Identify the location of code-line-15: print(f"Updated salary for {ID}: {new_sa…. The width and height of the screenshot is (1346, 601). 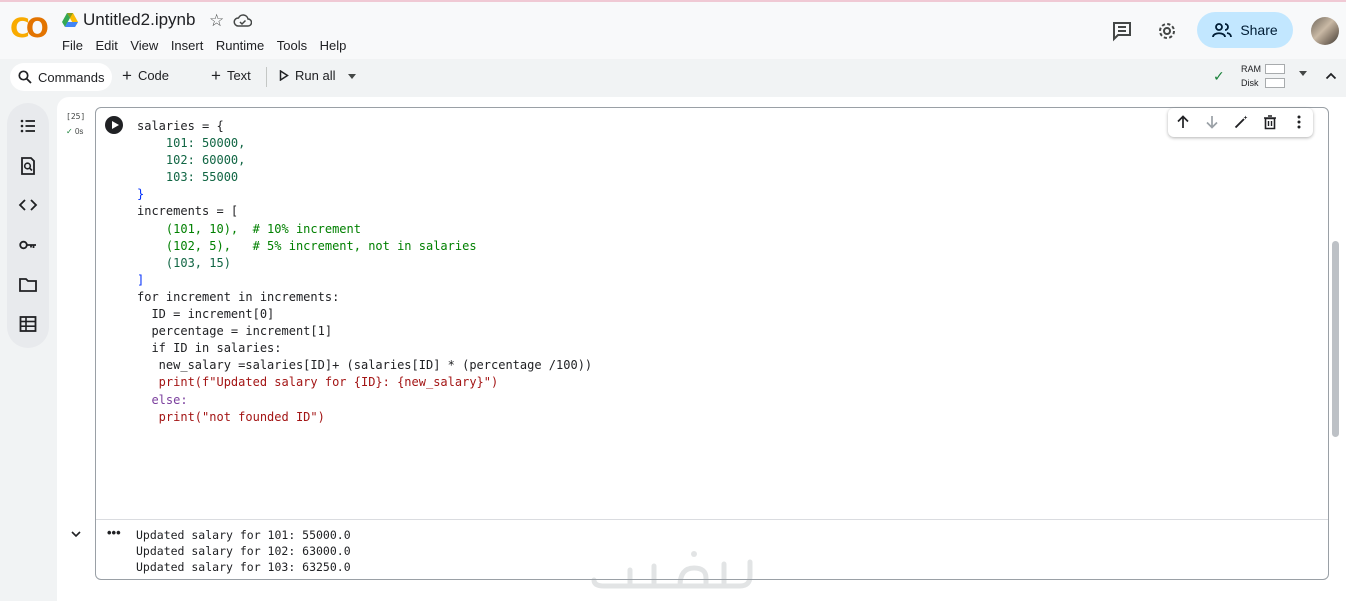
(318, 382).